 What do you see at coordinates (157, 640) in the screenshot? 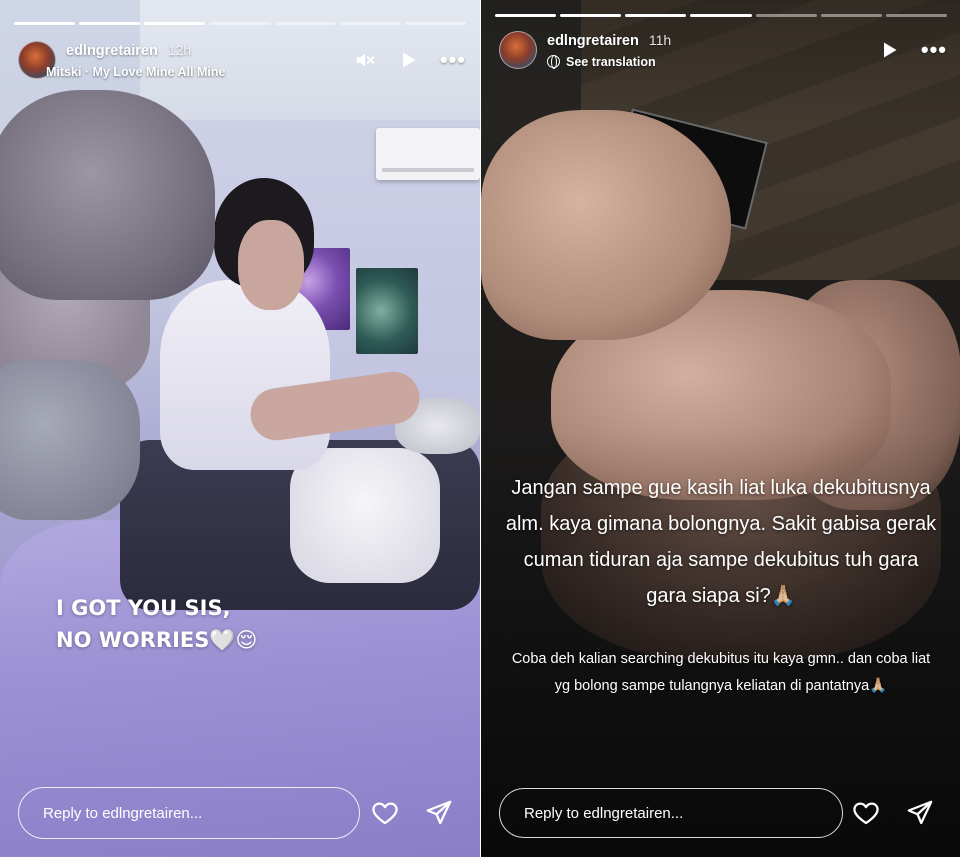
I see `sticker-line-2: NO WORRIES🤍😌` at bounding box center [157, 640].